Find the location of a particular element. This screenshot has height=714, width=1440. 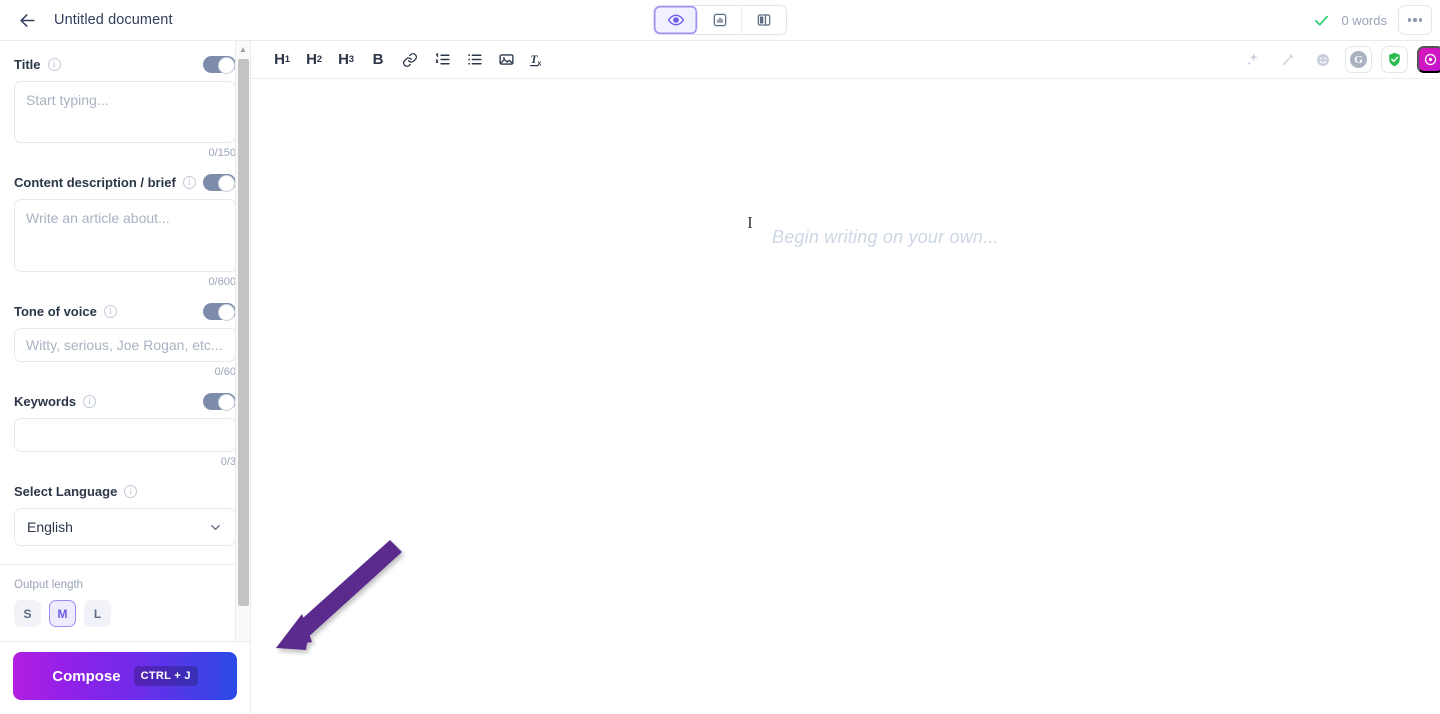

field-content-description: Content description / brief i 0/600 is located at coordinates (125, 223).